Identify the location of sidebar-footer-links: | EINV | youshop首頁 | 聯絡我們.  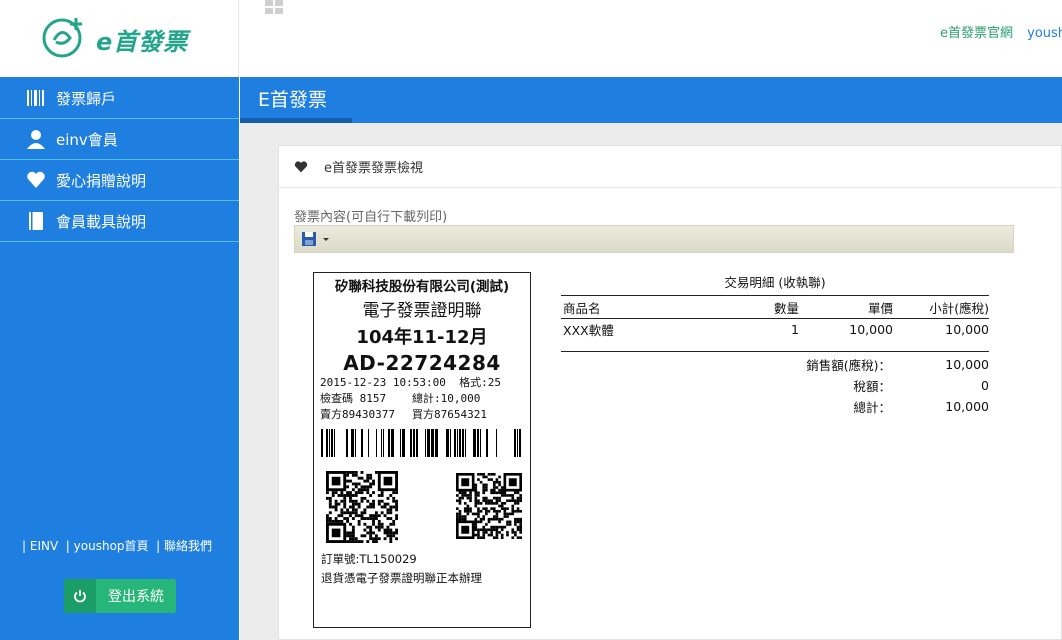
(117, 546).